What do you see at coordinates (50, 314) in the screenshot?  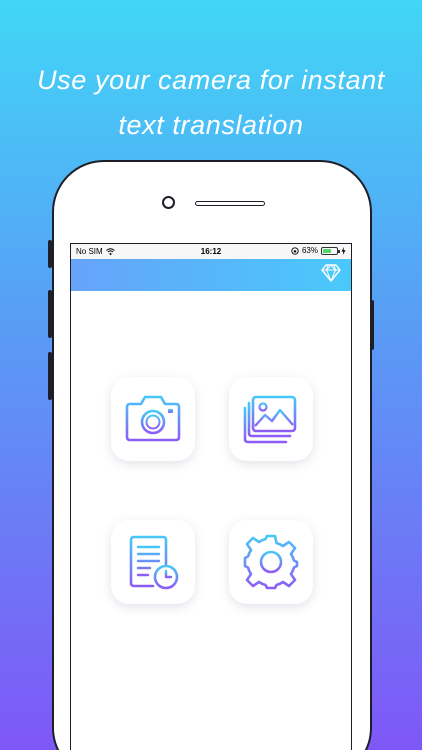 I see `volume-button-middle` at bounding box center [50, 314].